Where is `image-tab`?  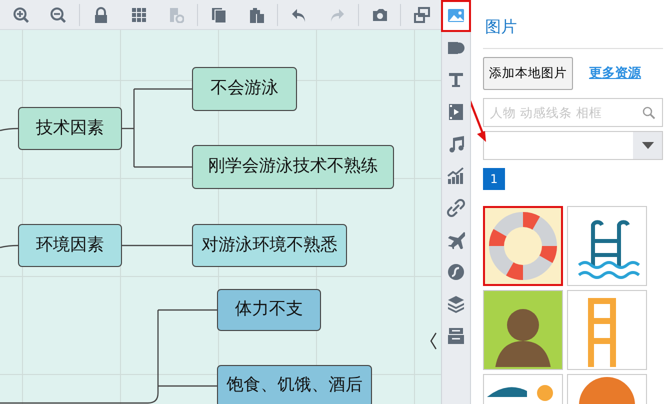 image-tab is located at coordinates (456, 16).